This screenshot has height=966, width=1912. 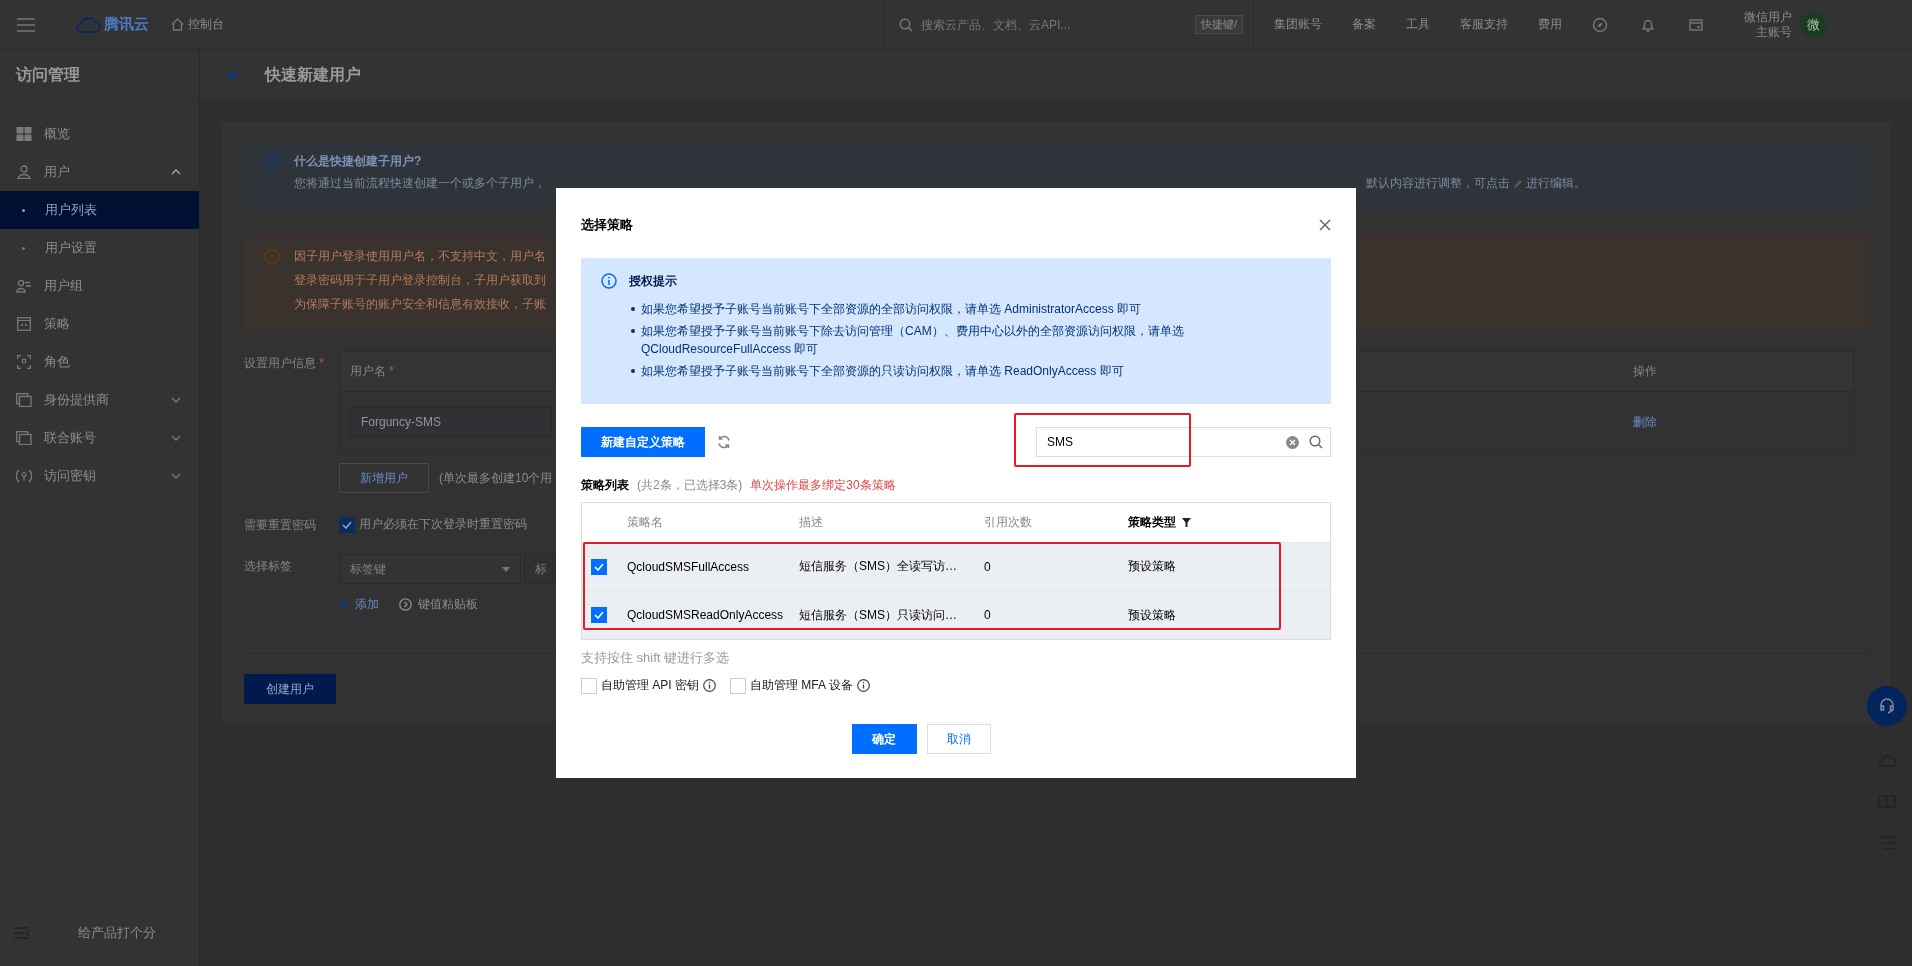 What do you see at coordinates (891, 309) in the screenshot?
I see `tip-text: 如果您希望授予子账号当前账号下全部资源的全部访问权限，请单选 AdministratorAccess 即可` at bounding box center [891, 309].